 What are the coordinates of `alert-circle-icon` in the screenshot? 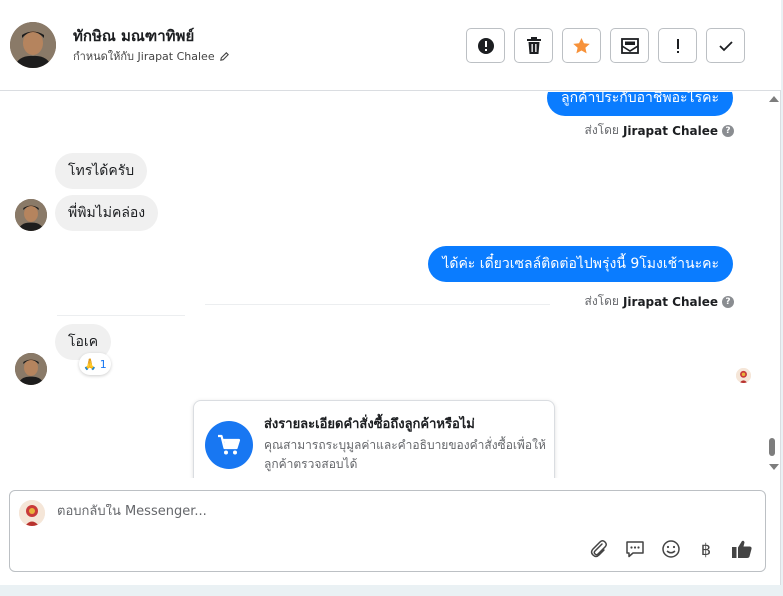 It's located at (485, 45).